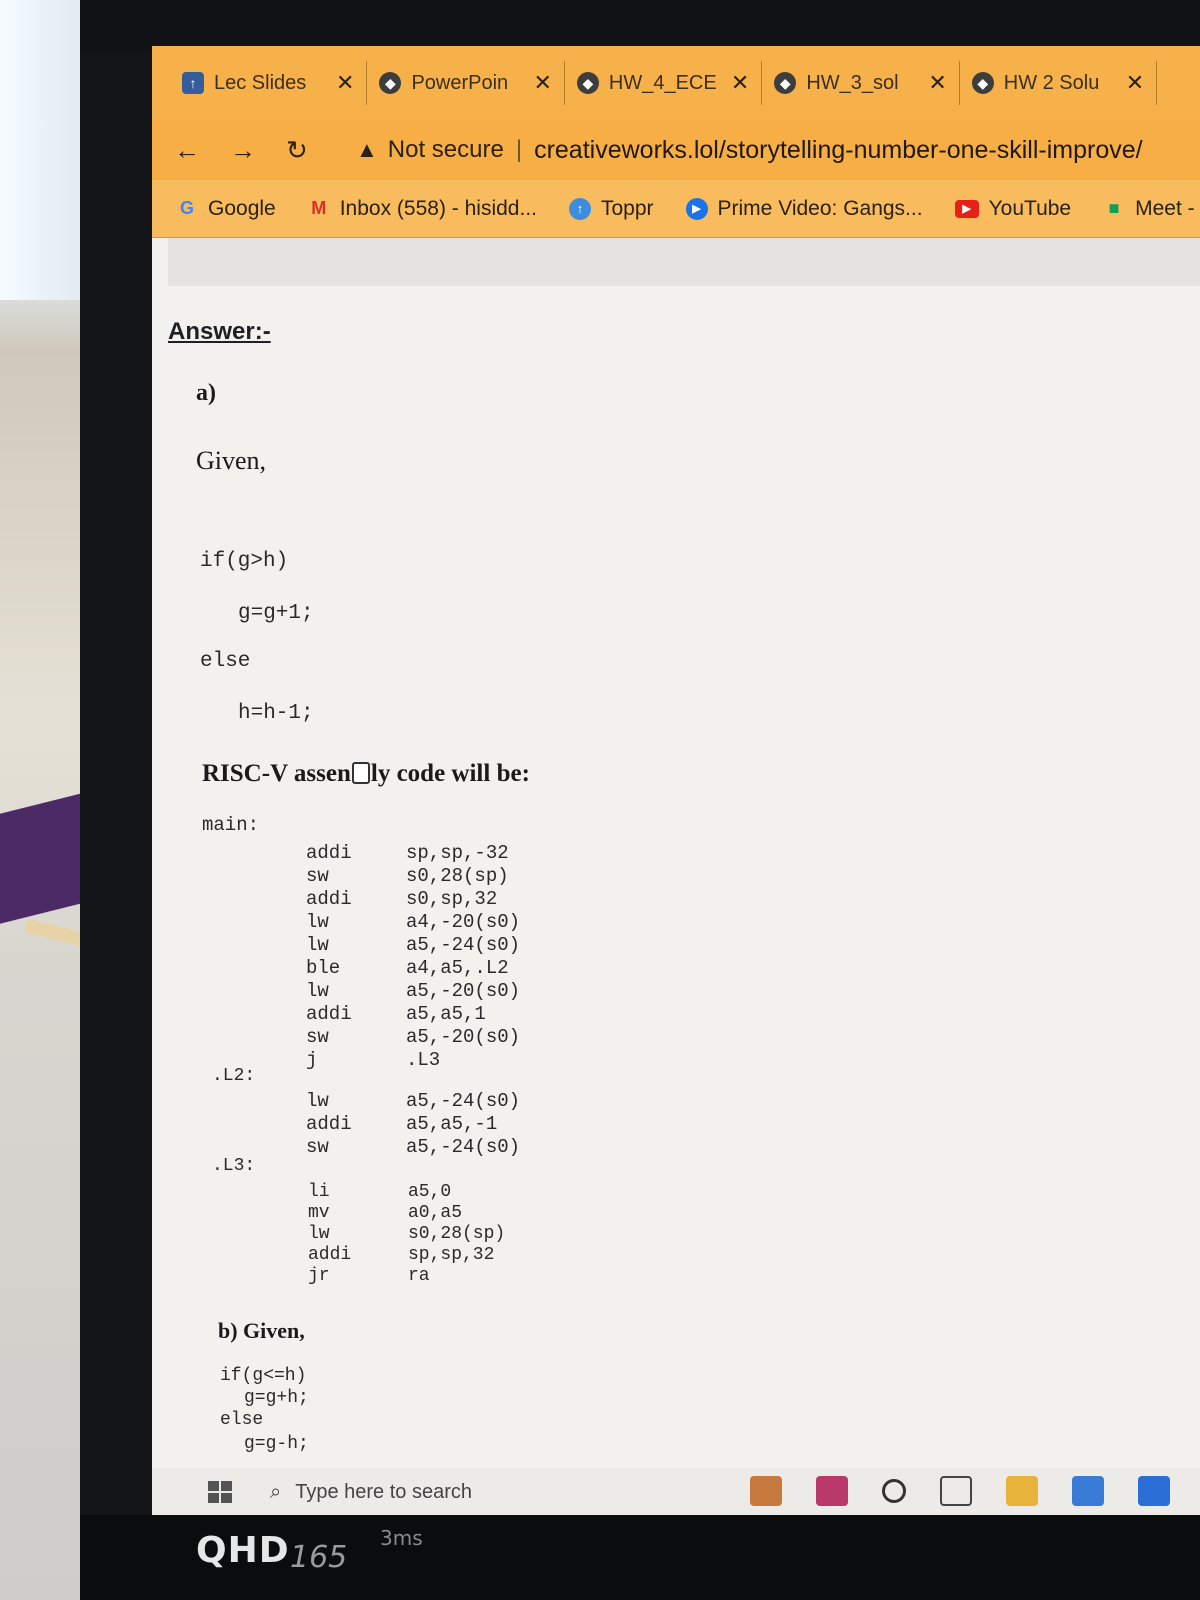 The height and width of the screenshot is (1600, 1200). What do you see at coordinates (1012, 209) in the screenshot?
I see `bookmark-youtube: ▶ YouTube` at bounding box center [1012, 209].